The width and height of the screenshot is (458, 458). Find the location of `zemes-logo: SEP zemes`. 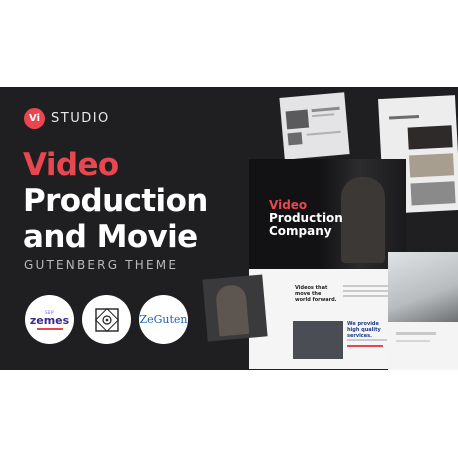

zemes-logo: SEP zemes is located at coordinates (49, 319).